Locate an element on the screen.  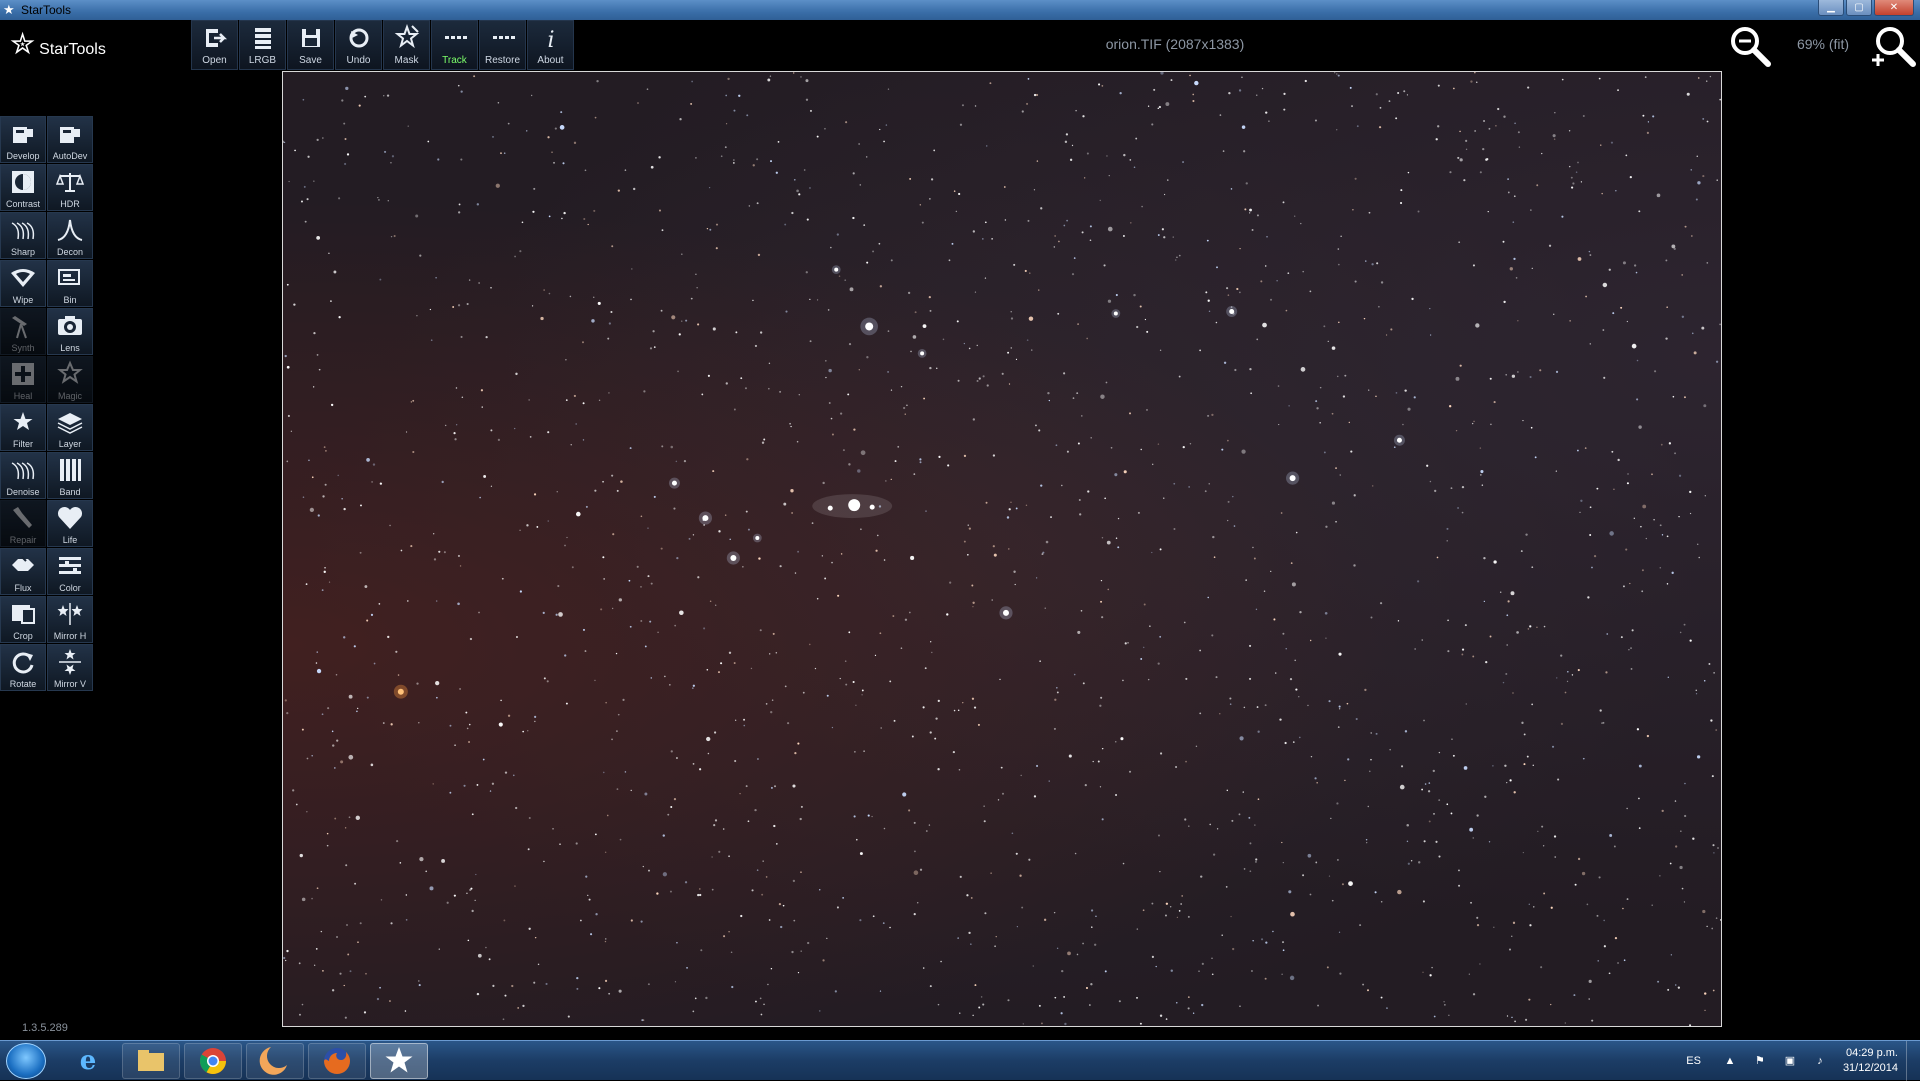
tool-button-sharp: Sharp is located at coordinates (23, 235).